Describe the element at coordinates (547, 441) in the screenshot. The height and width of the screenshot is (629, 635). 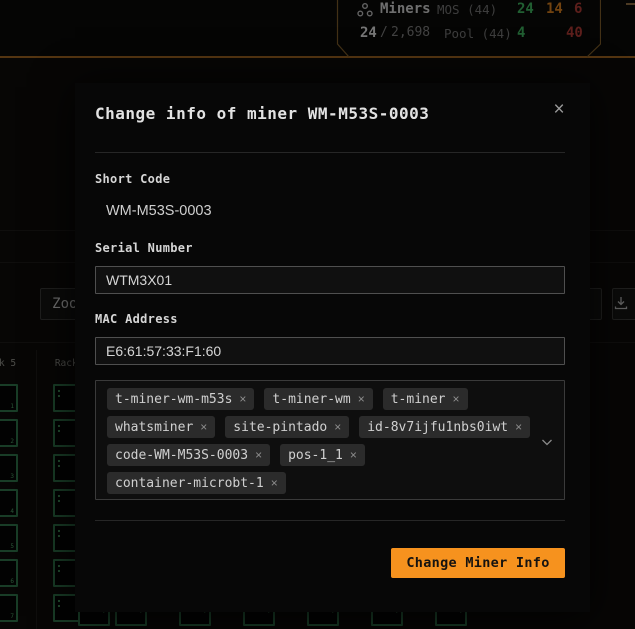
I see `chevron-down-icon` at that location.